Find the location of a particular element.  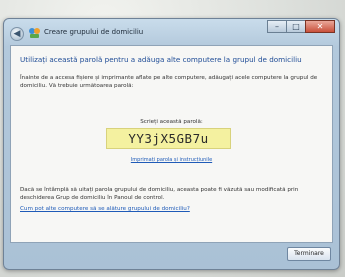

window-controls: – □ ✕ is located at coordinates (301, 27).